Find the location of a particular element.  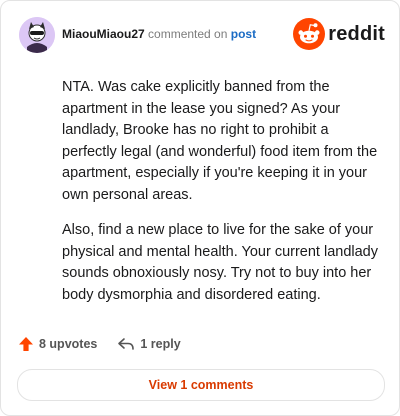

avatar-image is located at coordinates (37, 35).